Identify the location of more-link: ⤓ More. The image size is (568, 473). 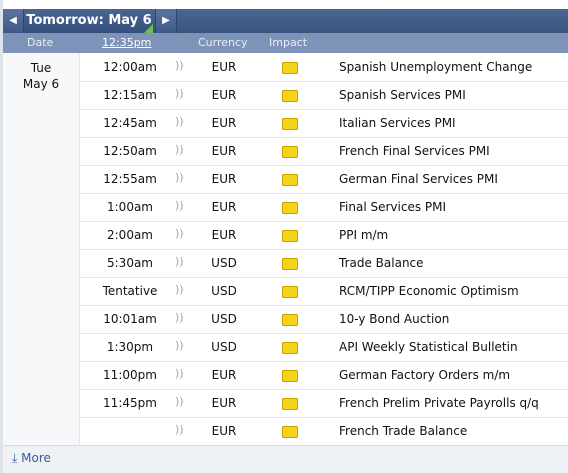
(31, 458).